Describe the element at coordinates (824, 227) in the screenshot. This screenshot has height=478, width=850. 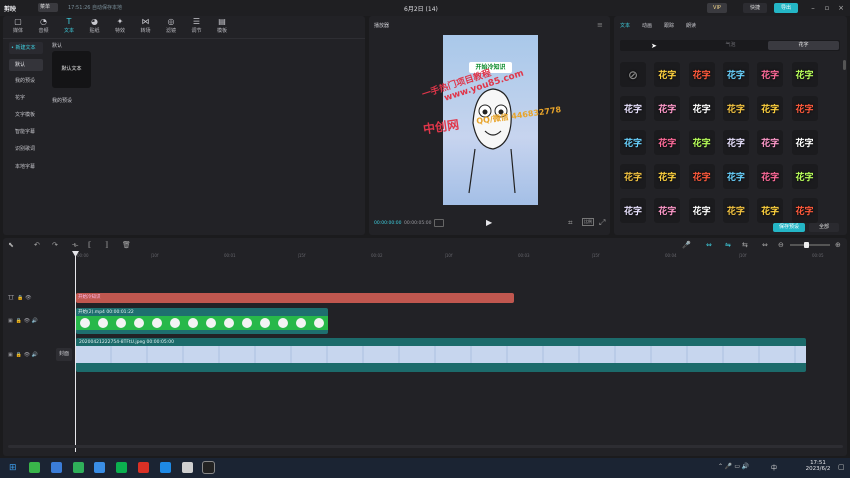
I see `apply-all-button: 全部` at that location.